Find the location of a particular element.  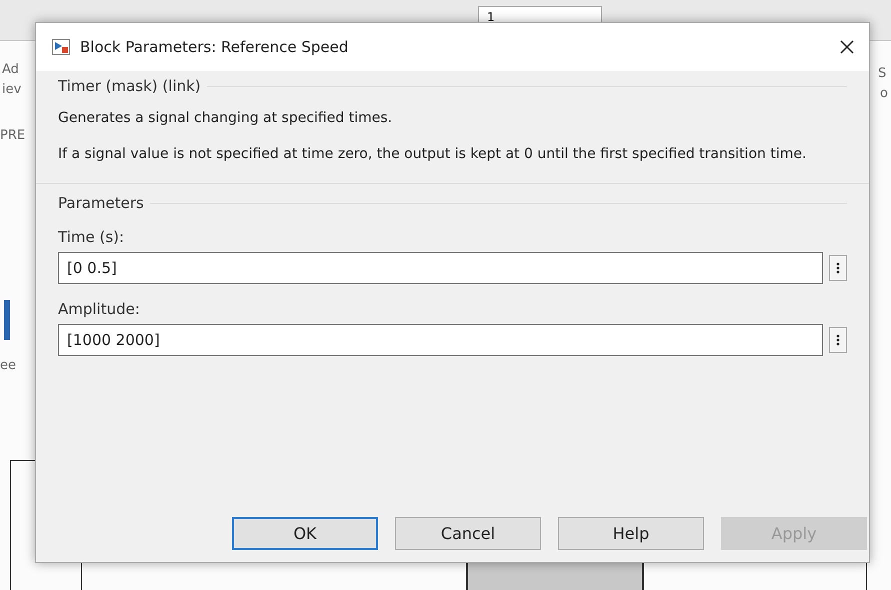

background-text: PRE is located at coordinates (13, 135).